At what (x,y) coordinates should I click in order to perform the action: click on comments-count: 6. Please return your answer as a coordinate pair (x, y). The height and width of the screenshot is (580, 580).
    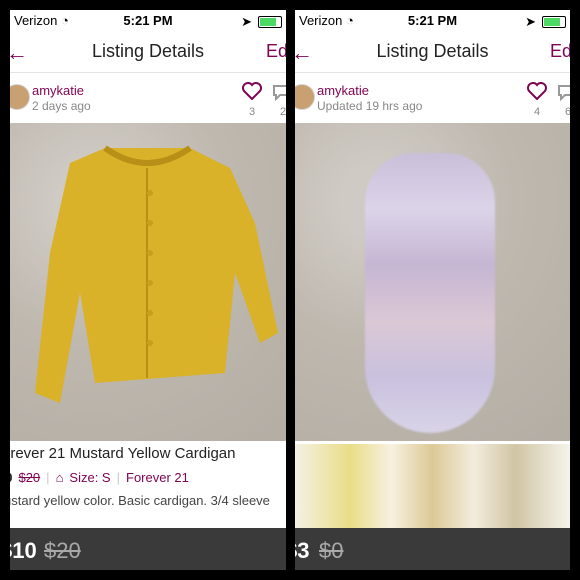
    Looking at the image, I should click on (567, 112).